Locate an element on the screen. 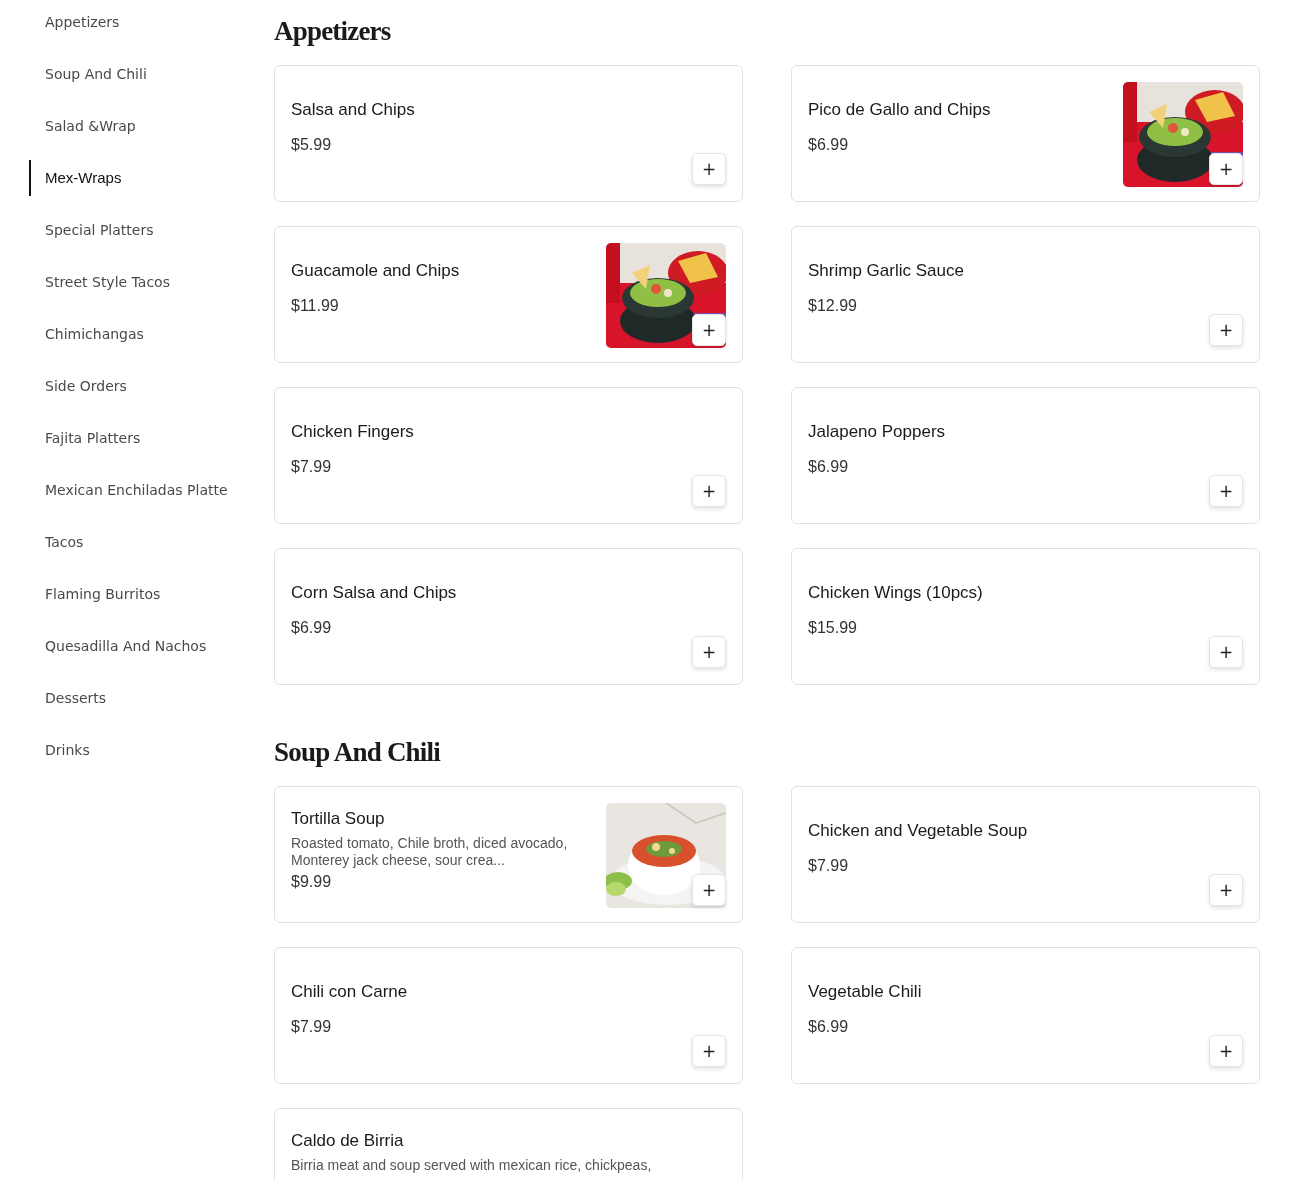 The image size is (1290, 1180). menu-item-card: Guacamole and Chips $11.99 + is located at coordinates (508, 294).